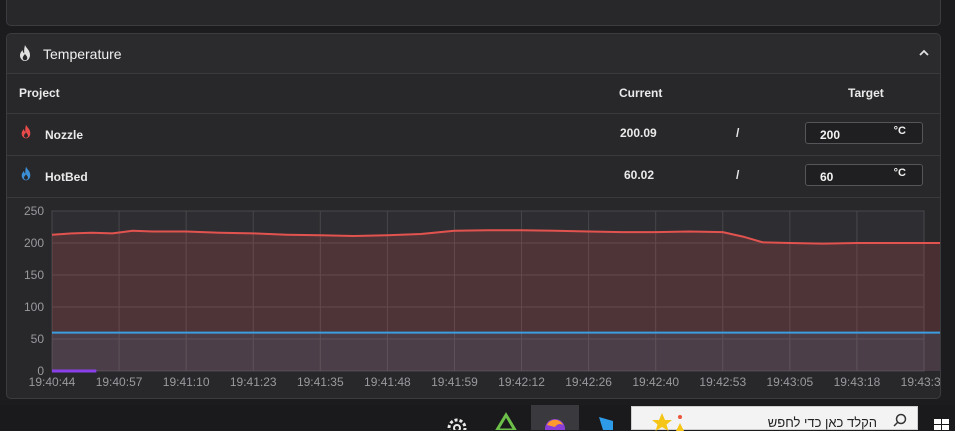 This screenshot has height=431, width=955. I want to click on x-tick-label: 19:41:48, so click(387, 382).